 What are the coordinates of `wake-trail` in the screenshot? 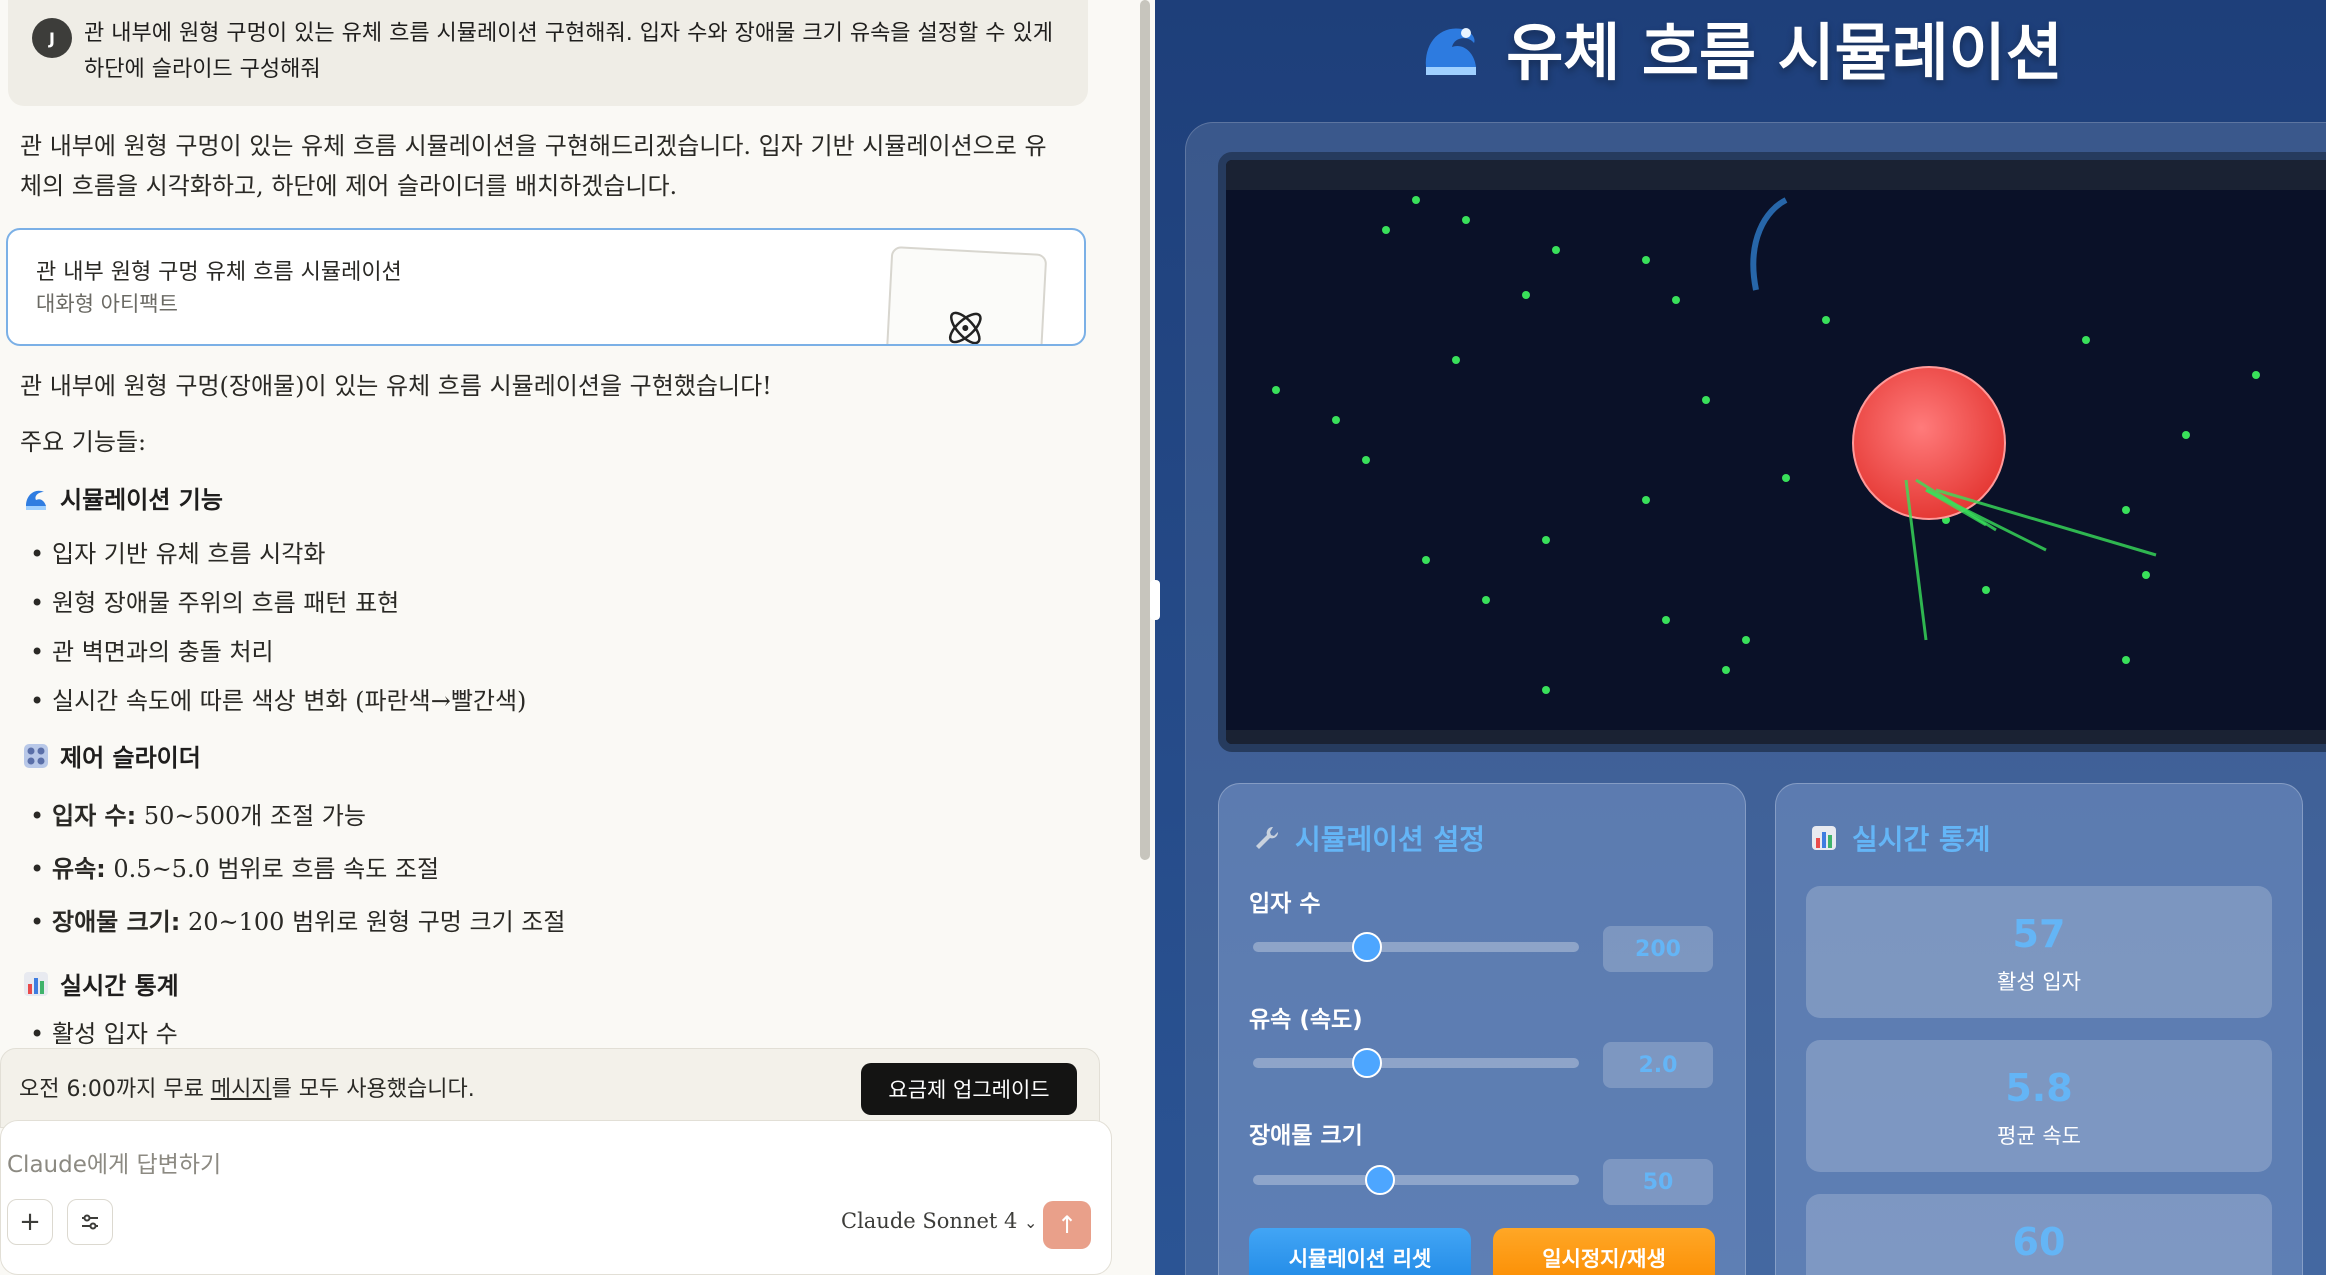 It's located at (2046, 522).